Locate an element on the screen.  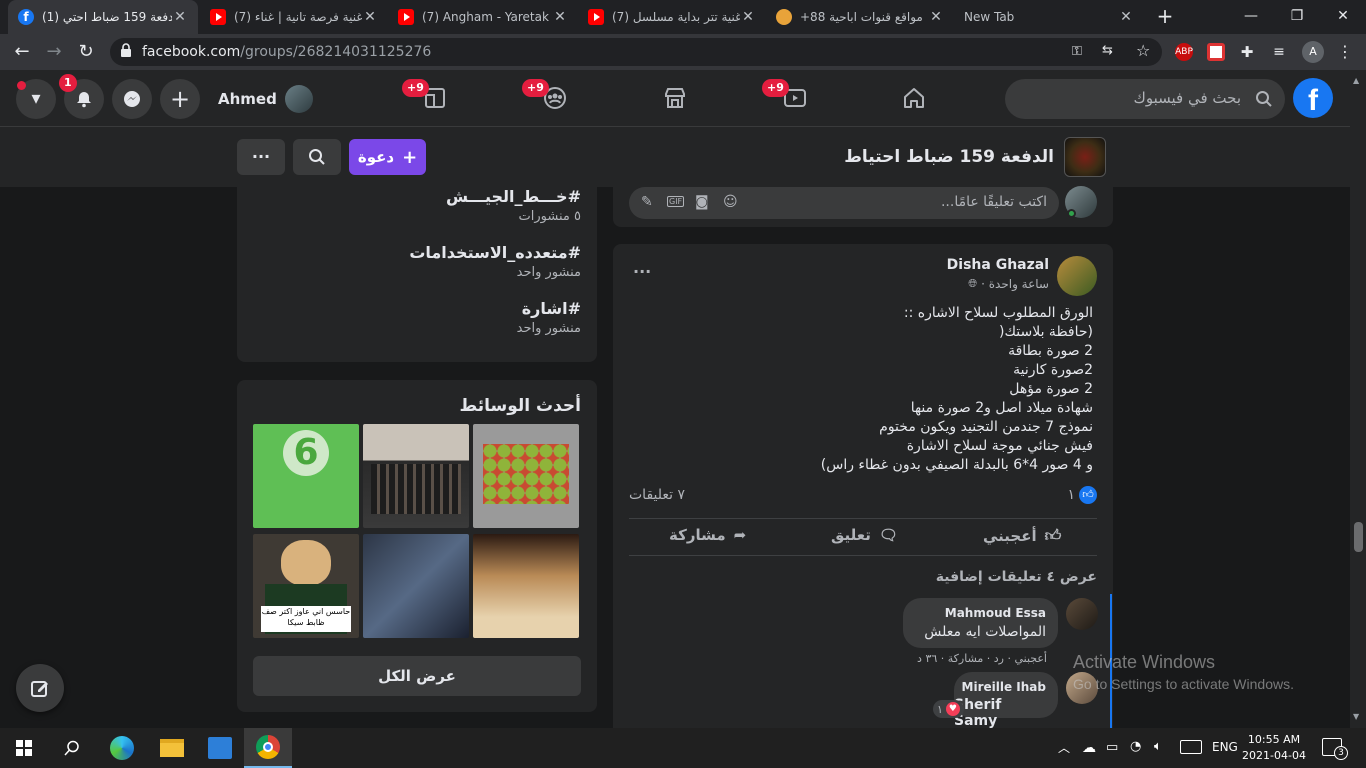
like-button: أعجبني 👍︎ is located at coordinates (1022, 536).